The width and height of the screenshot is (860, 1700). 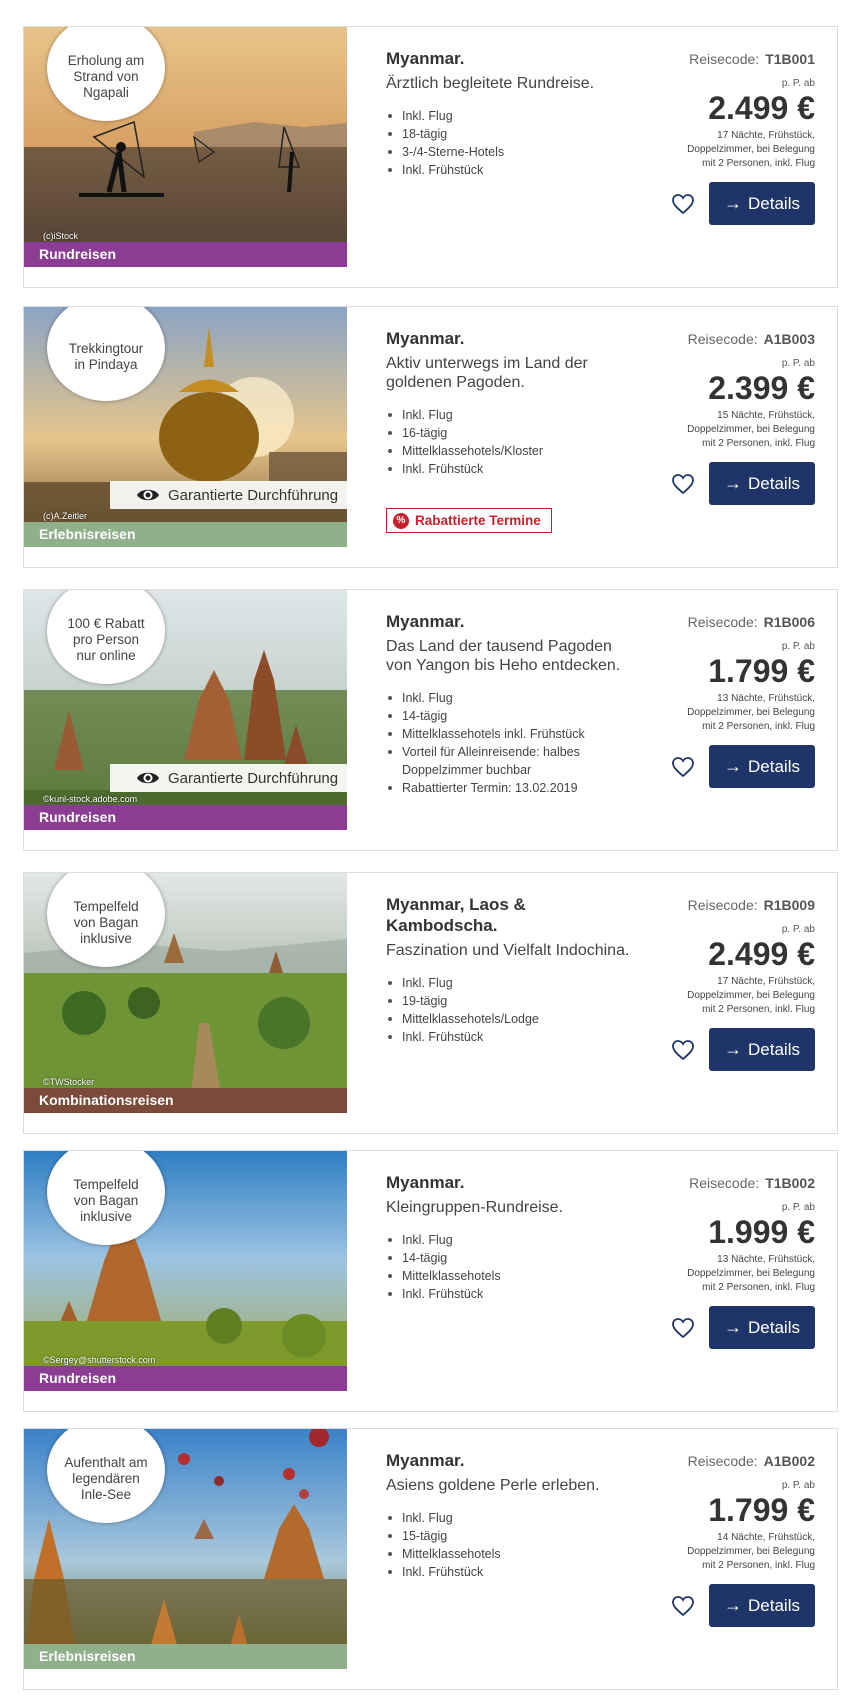 I want to click on discount-dates-link: % Rabattierte Termine, so click(x=469, y=520).